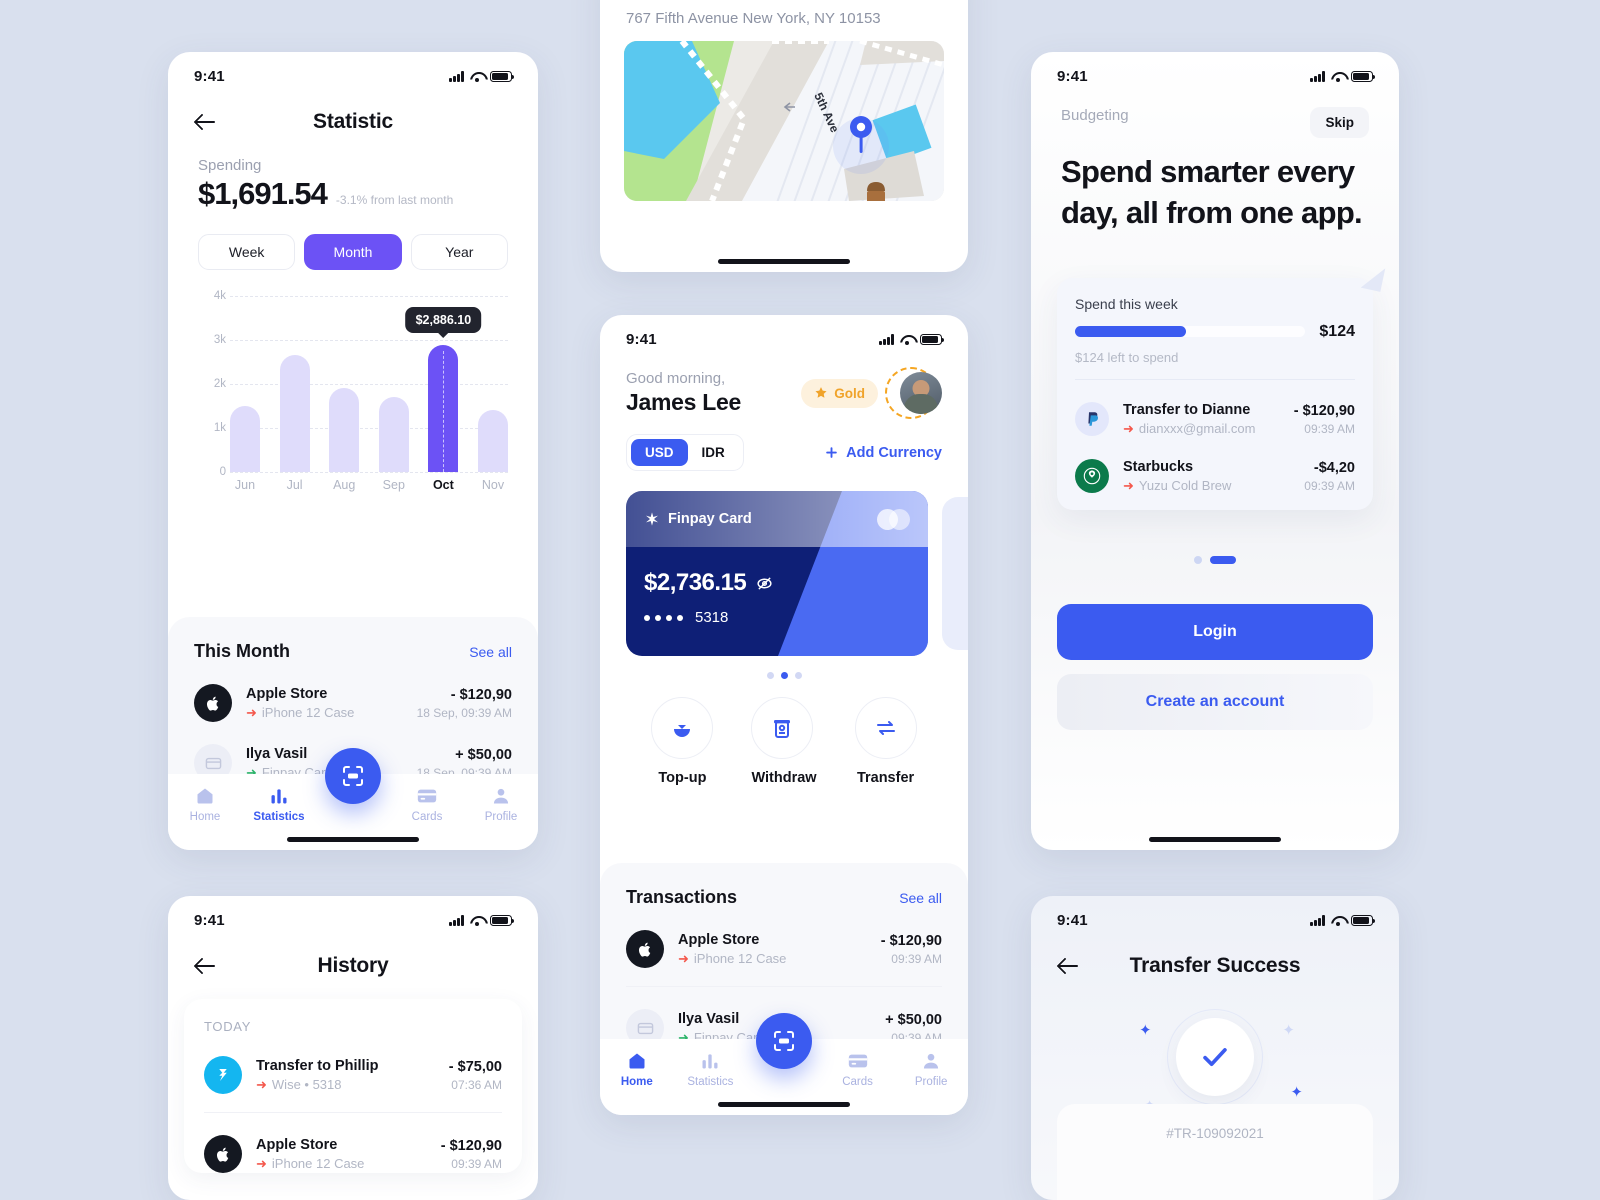 The width and height of the screenshot is (1600, 1200). What do you see at coordinates (857, 1082) in the screenshot?
I see `tab-label: Cards` at bounding box center [857, 1082].